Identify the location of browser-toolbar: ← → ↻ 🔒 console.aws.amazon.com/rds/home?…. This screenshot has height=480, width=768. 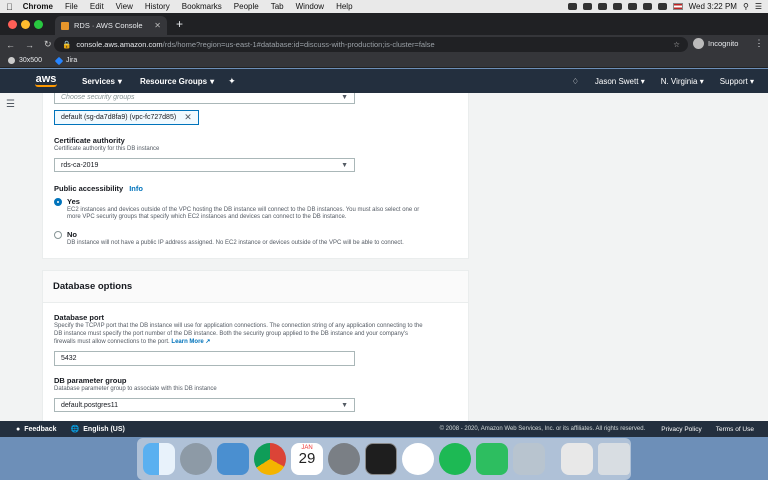
(384, 44).